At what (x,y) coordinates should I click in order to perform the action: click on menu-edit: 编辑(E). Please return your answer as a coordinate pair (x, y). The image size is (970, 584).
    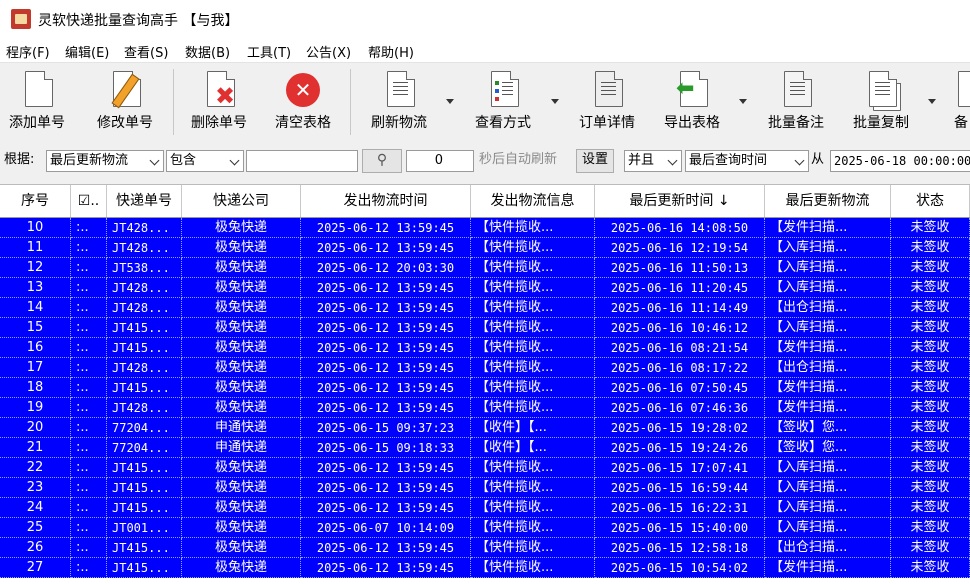
    Looking at the image, I should click on (87, 51).